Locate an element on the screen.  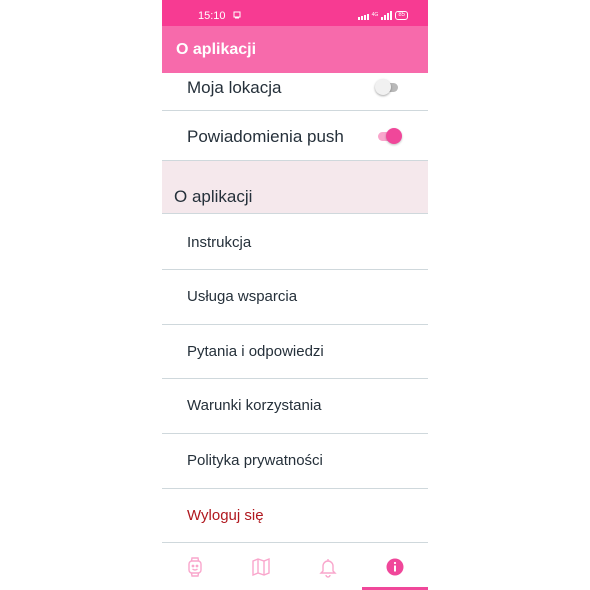
notification-icon is located at coordinates (237, 15).